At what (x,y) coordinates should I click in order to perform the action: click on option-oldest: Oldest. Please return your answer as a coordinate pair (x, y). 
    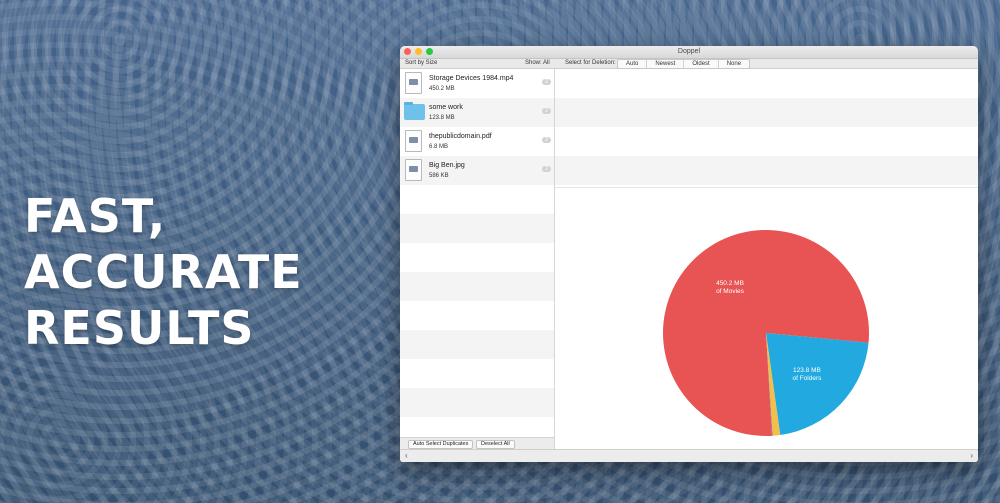
    Looking at the image, I should click on (701, 64).